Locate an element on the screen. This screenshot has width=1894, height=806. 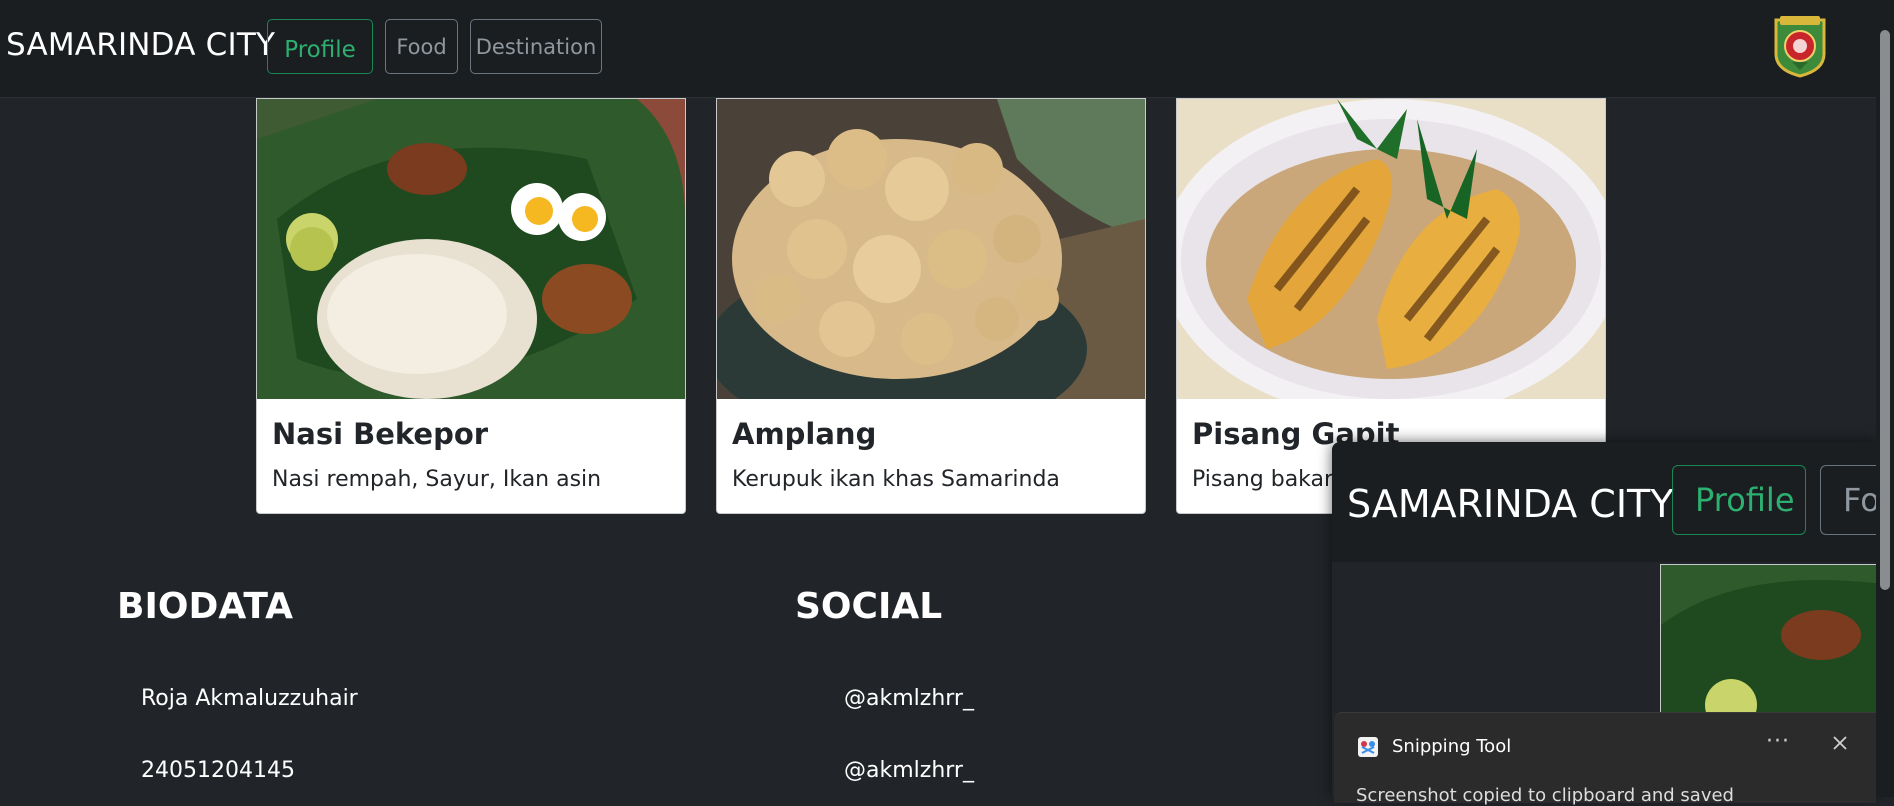
food-card-amplang: Amplang Kerupuk ikan khas Samarinda is located at coordinates (931, 306).